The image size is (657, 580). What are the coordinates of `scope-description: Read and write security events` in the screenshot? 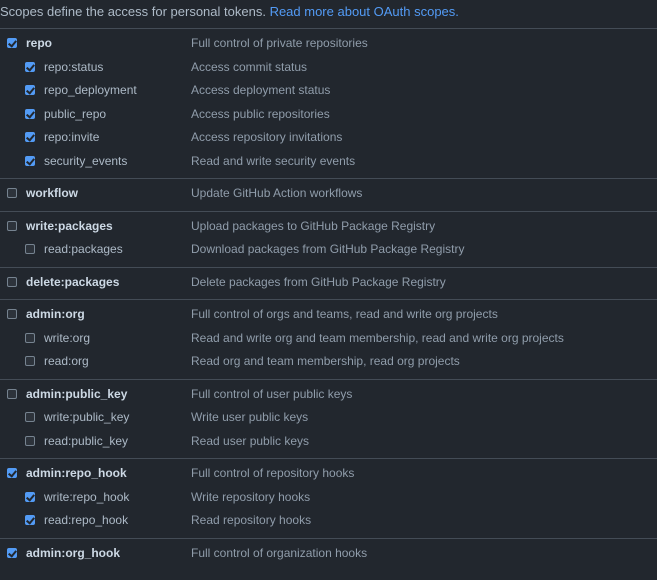 It's located at (273, 160).